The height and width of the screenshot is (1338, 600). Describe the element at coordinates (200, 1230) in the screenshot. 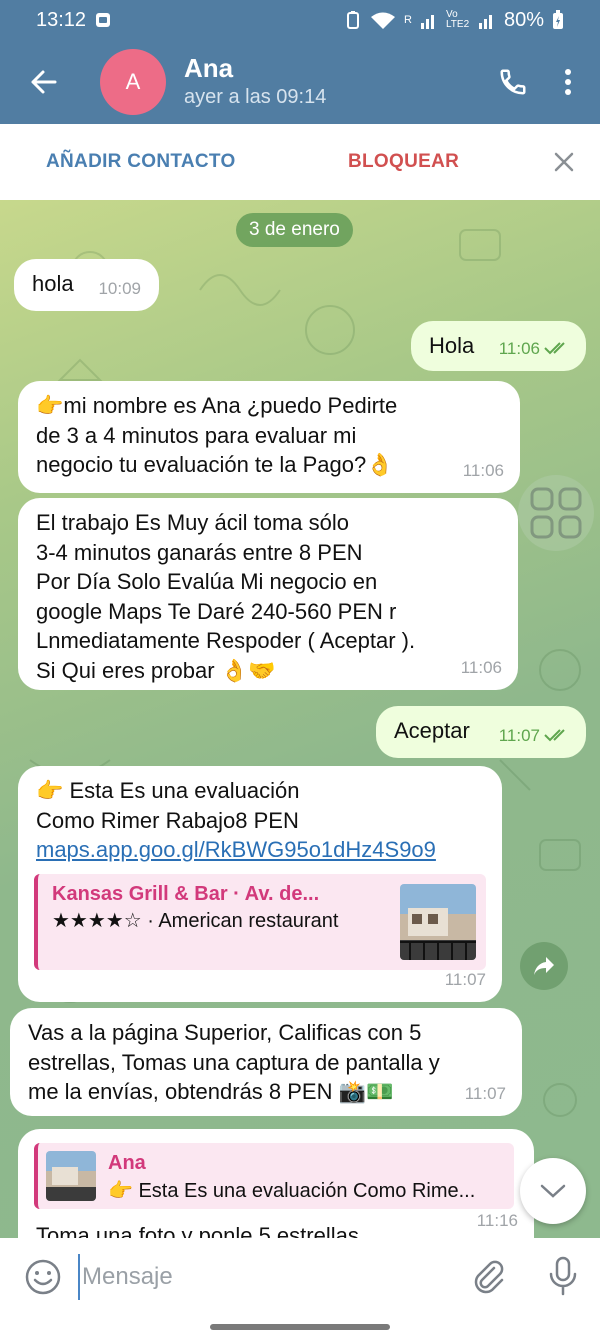

I see `message-text: Toma una foto y ponle 5 estrellas.` at that location.